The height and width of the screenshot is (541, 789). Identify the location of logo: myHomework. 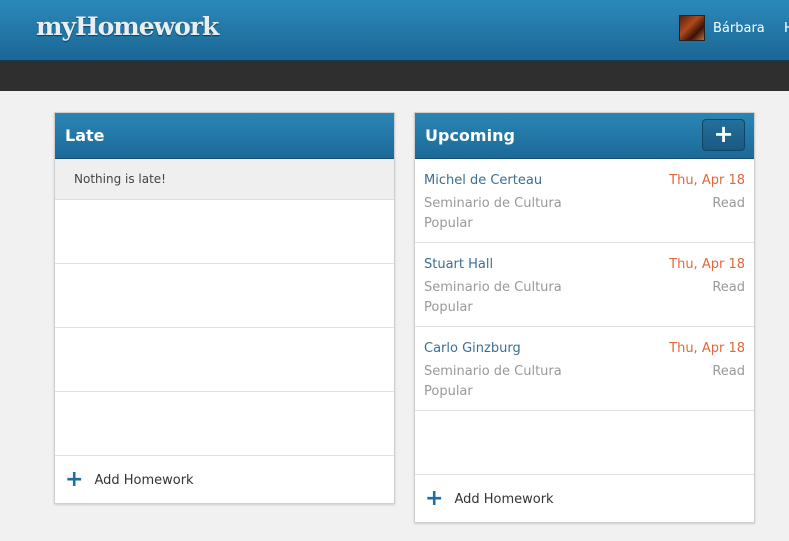
(127, 26).